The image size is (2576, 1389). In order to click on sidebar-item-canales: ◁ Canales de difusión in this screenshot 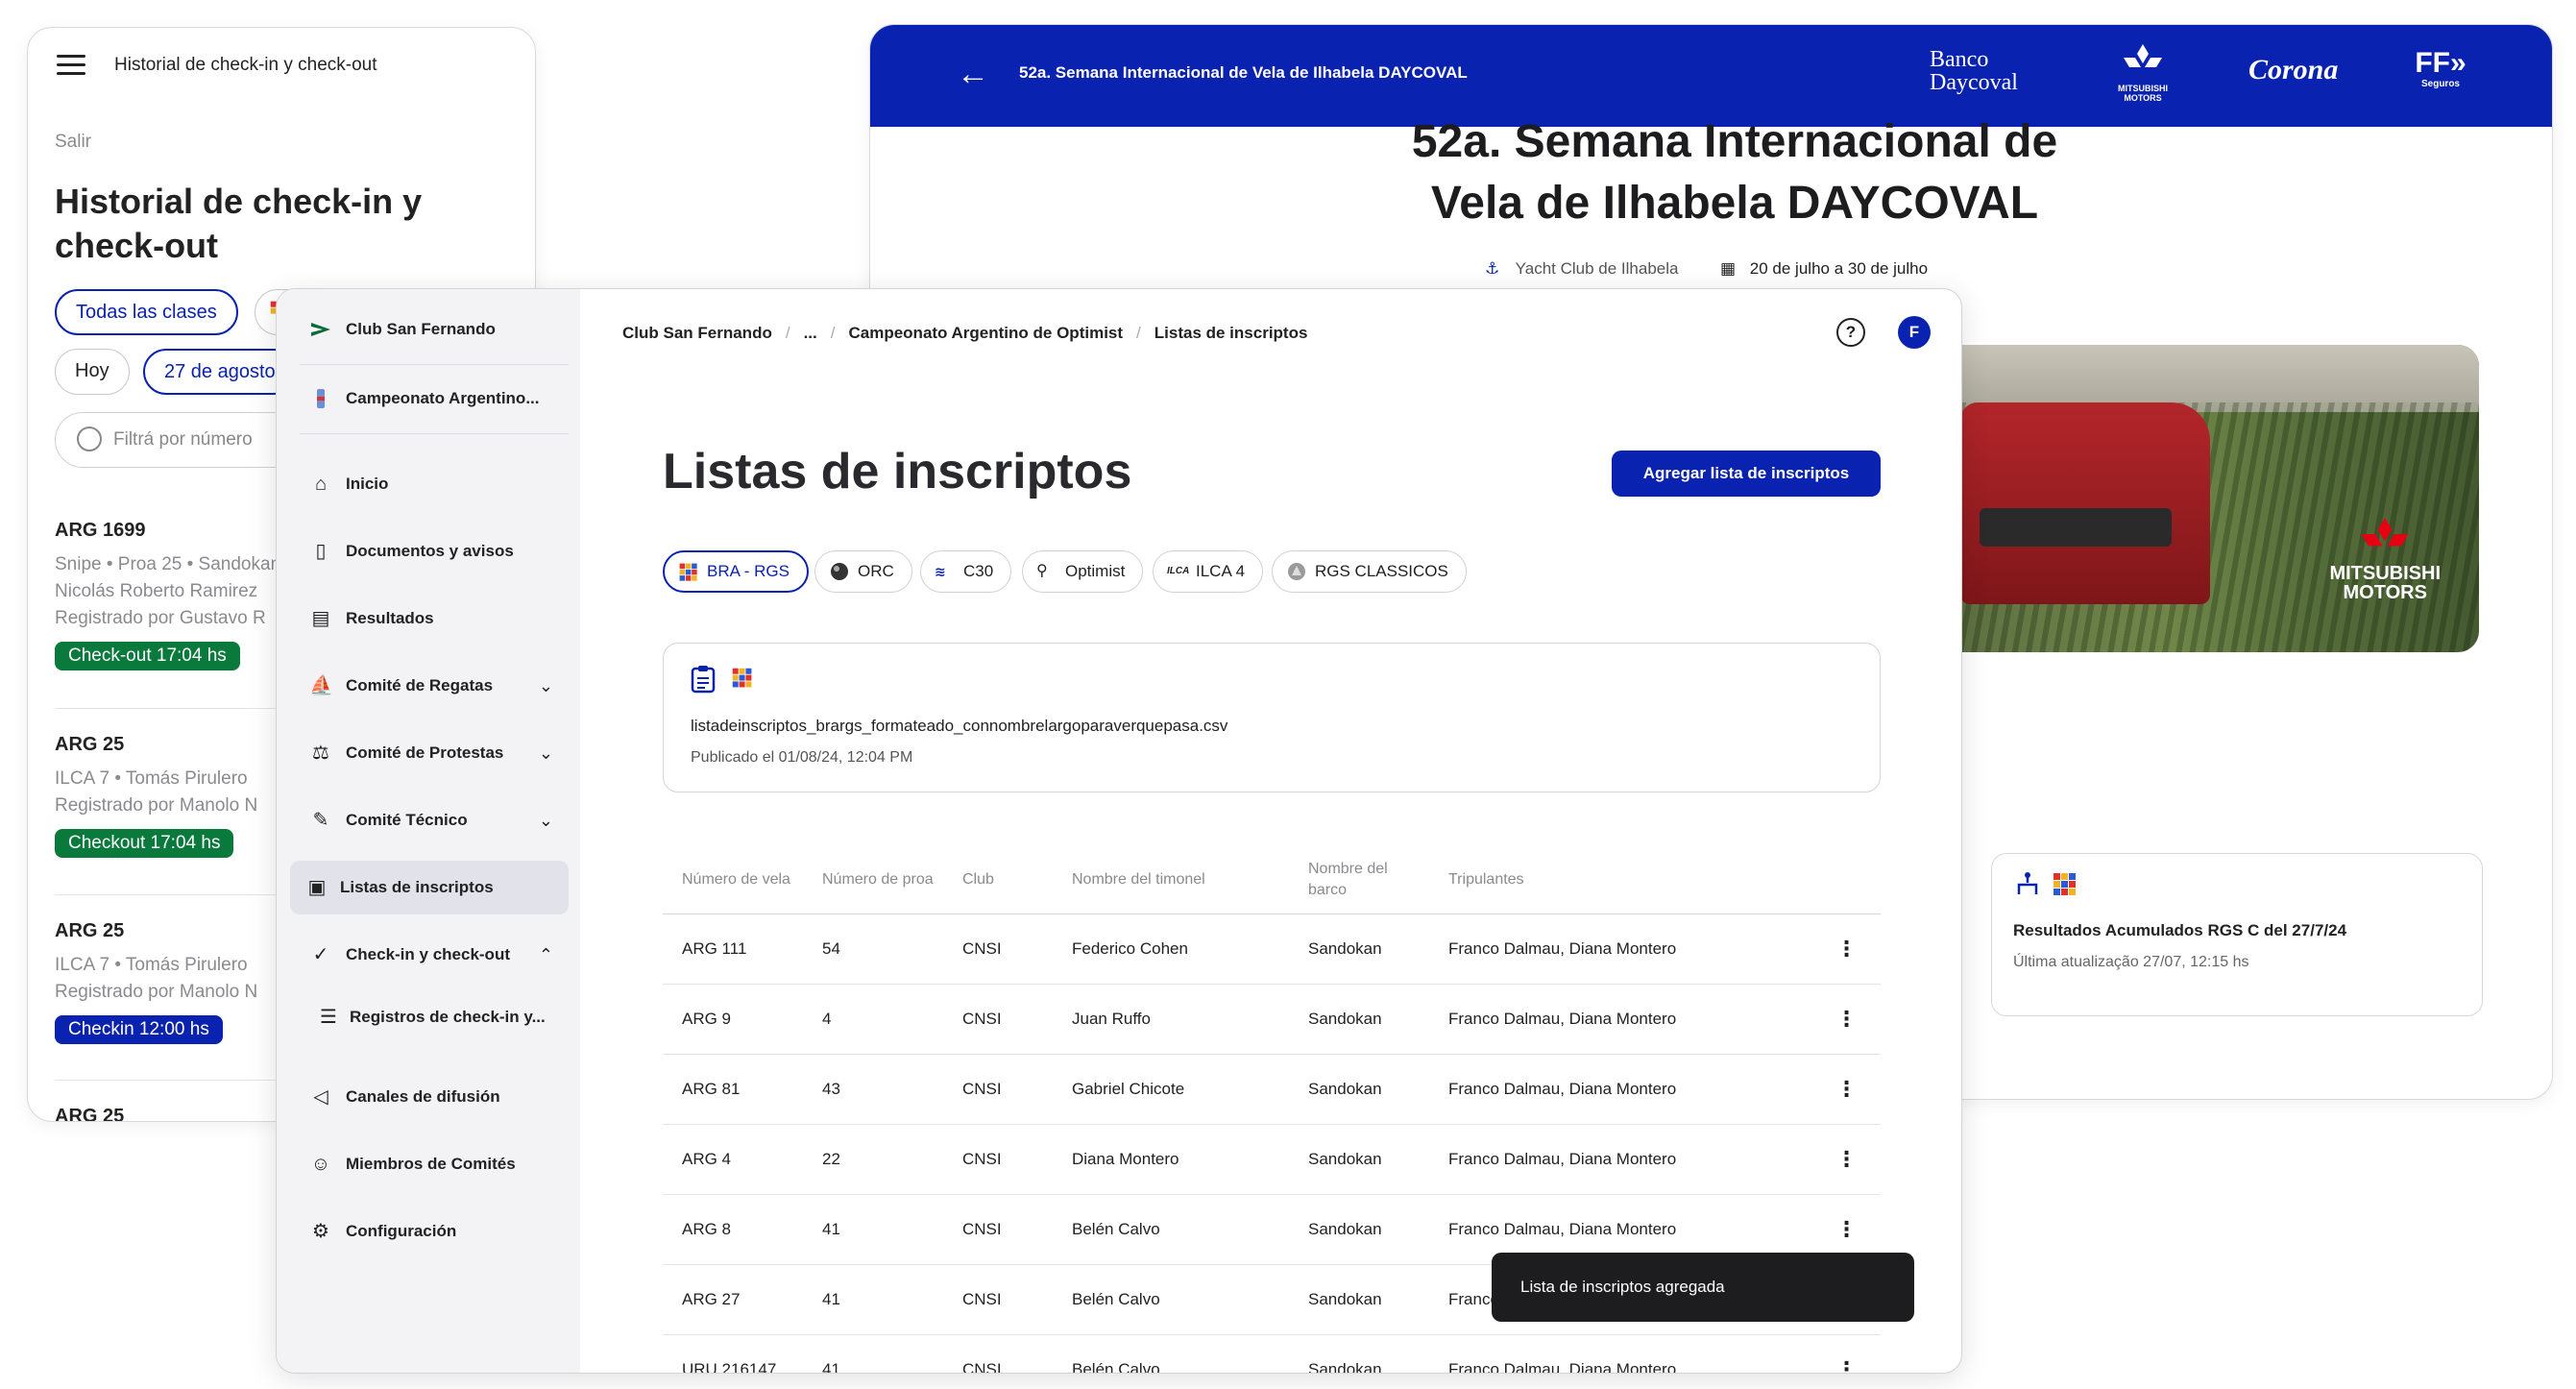, I will do `click(429, 1097)`.